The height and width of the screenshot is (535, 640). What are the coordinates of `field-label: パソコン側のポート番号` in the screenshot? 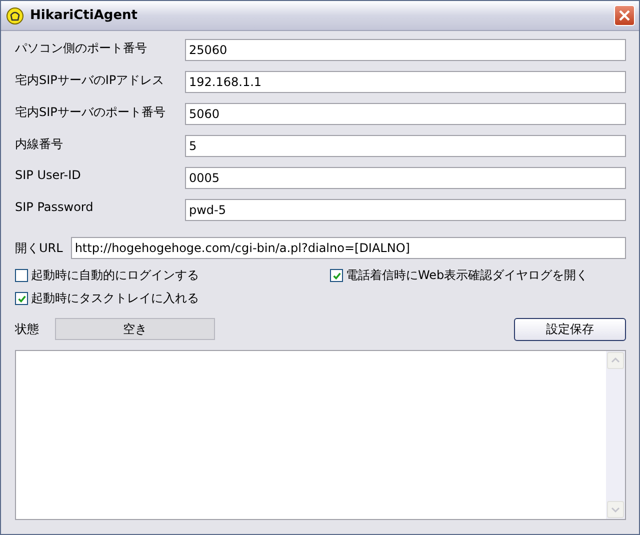 It's located at (81, 48).